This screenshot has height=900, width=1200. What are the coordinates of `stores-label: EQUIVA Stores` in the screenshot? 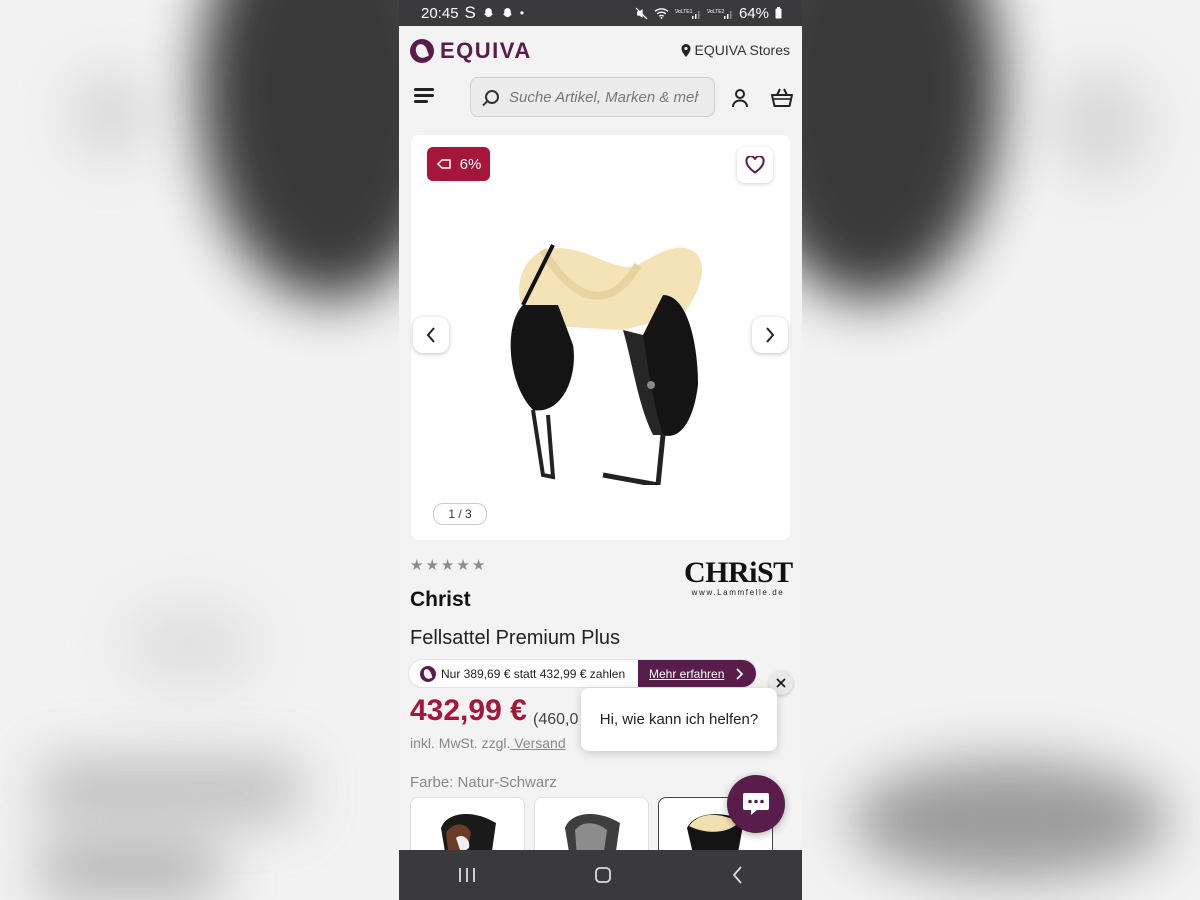 It's located at (742, 50).